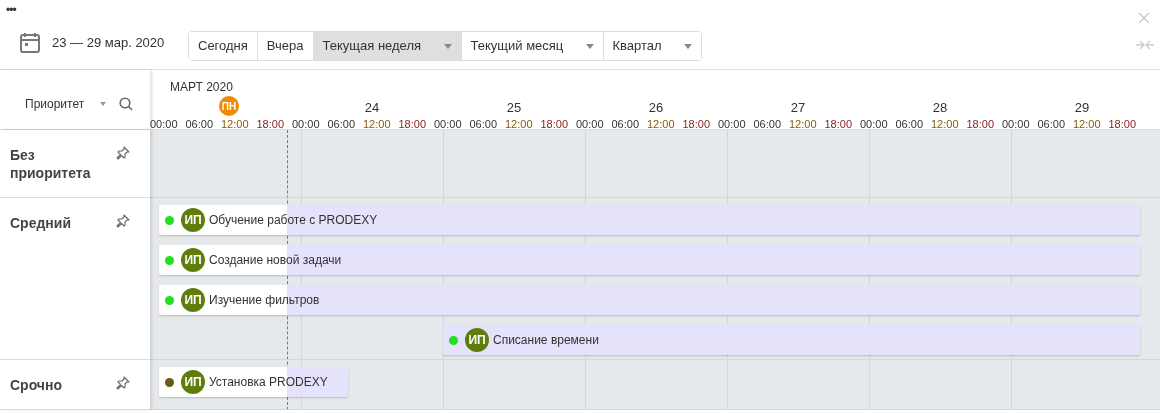 The width and height of the screenshot is (1160, 413). I want to click on period-tab: Текущая неделя, so click(386, 46).